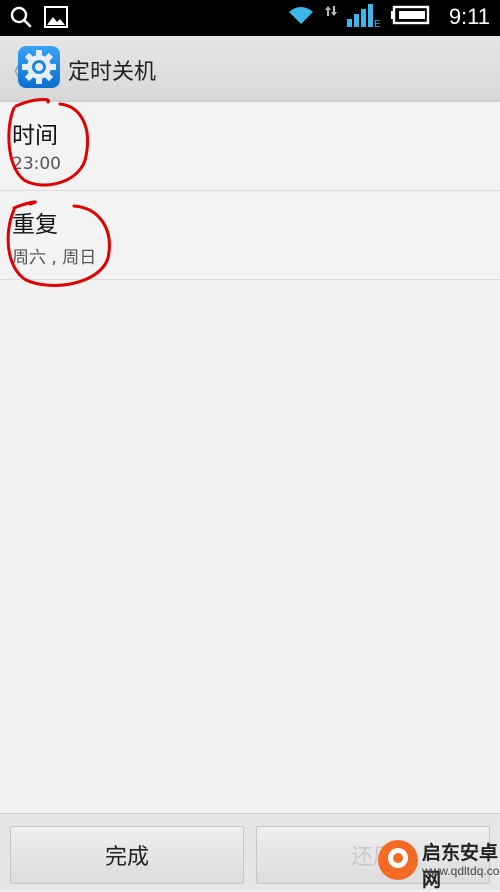  What do you see at coordinates (39, 67) in the screenshot?
I see `settings-gear-icon` at bounding box center [39, 67].